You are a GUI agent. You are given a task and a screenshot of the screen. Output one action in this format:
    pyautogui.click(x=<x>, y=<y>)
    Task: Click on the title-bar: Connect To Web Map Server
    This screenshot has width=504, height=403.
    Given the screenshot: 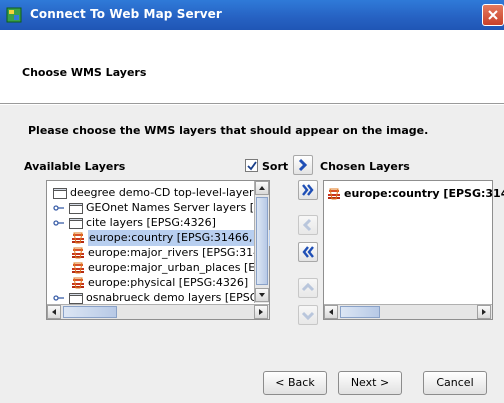 What is the action you would take?
    pyautogui.click(x=252, y=15)
    